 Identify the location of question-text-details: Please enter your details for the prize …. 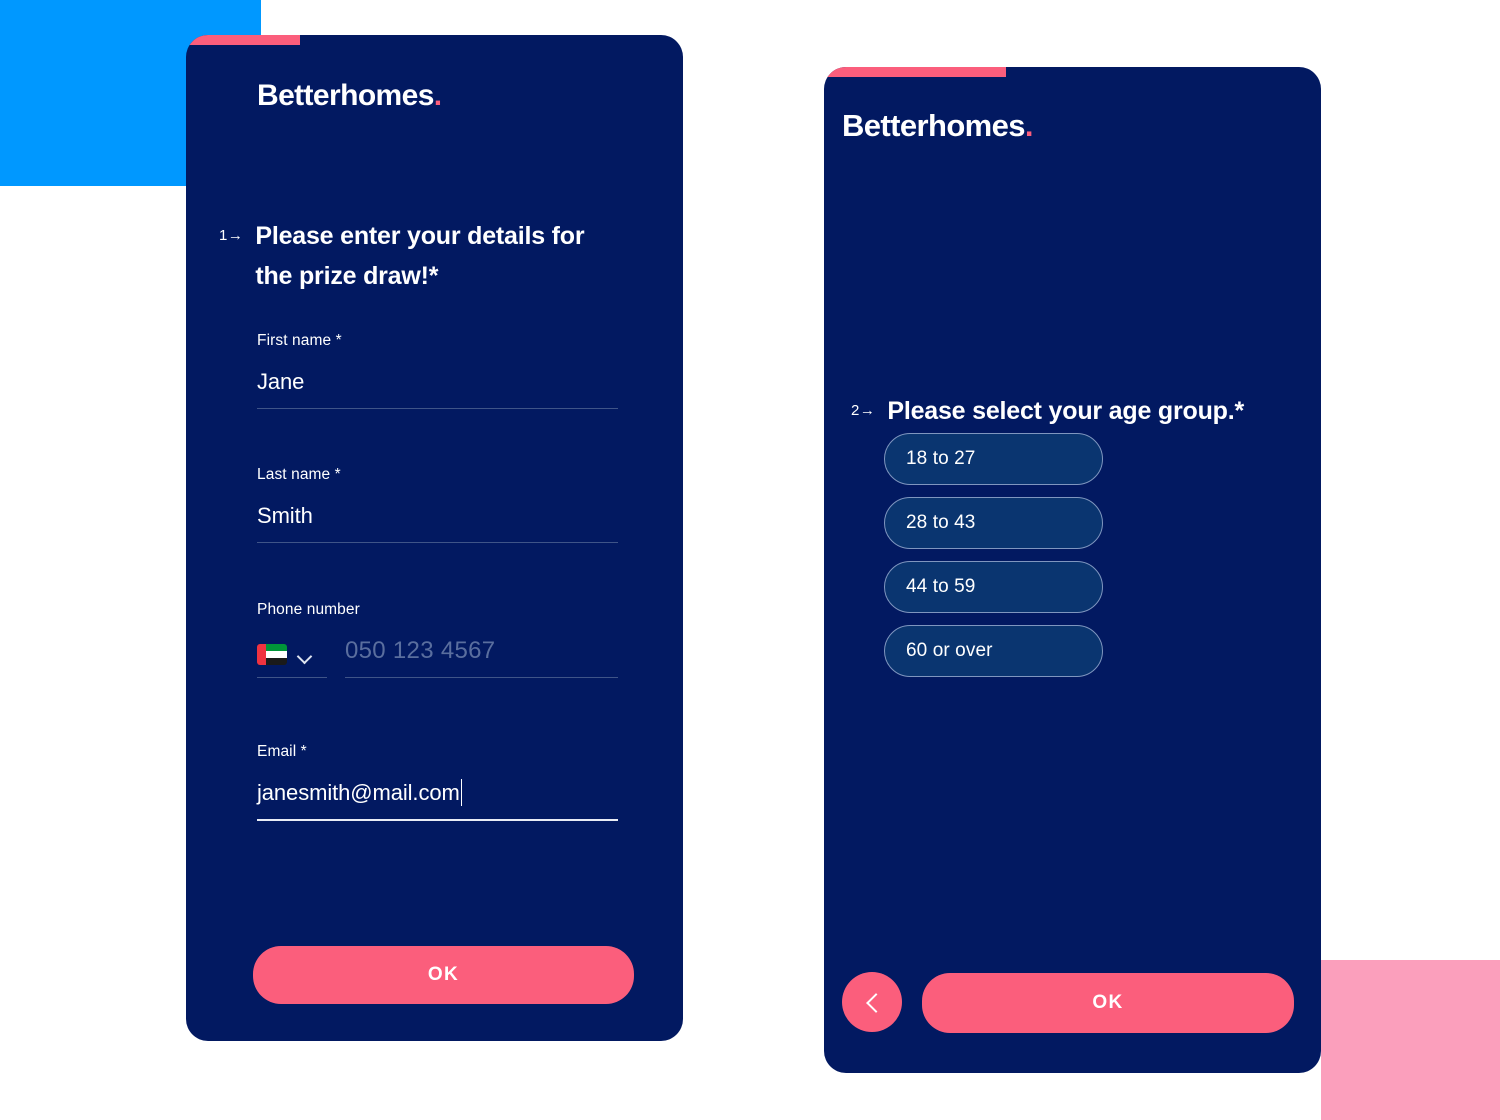
(420, 256).